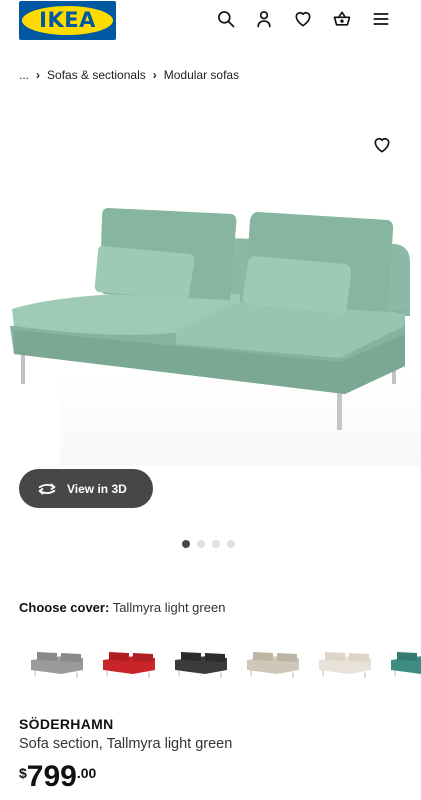 Image resolution: width=421 pixels, height=800 pixels. Describe the element at coordinates (264, 19) in the screenshot. I see `profile-icon` at that location.